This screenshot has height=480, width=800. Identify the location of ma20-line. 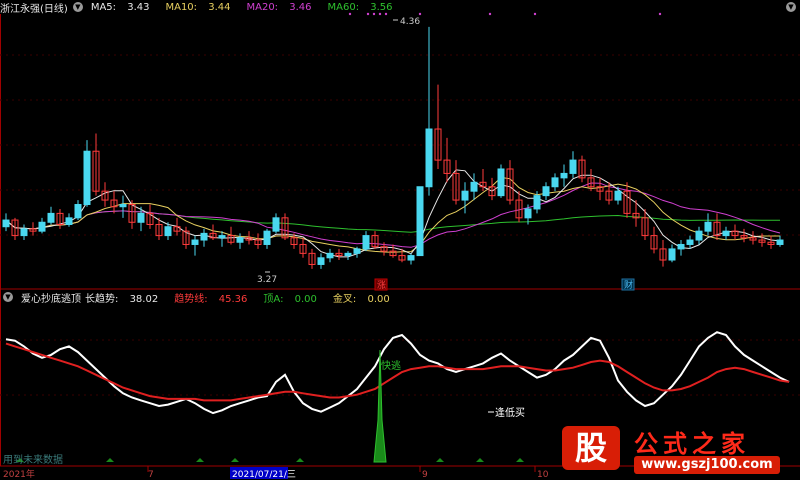
(393, 215).